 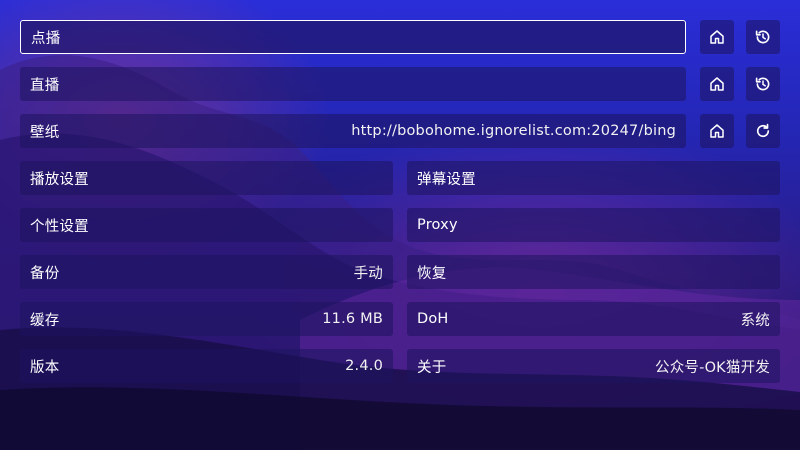 What do you see at coordinates (206, 366) in the screenshot?
I see `version-row: 版本 2.4.0` at bounding box center [206, 366].